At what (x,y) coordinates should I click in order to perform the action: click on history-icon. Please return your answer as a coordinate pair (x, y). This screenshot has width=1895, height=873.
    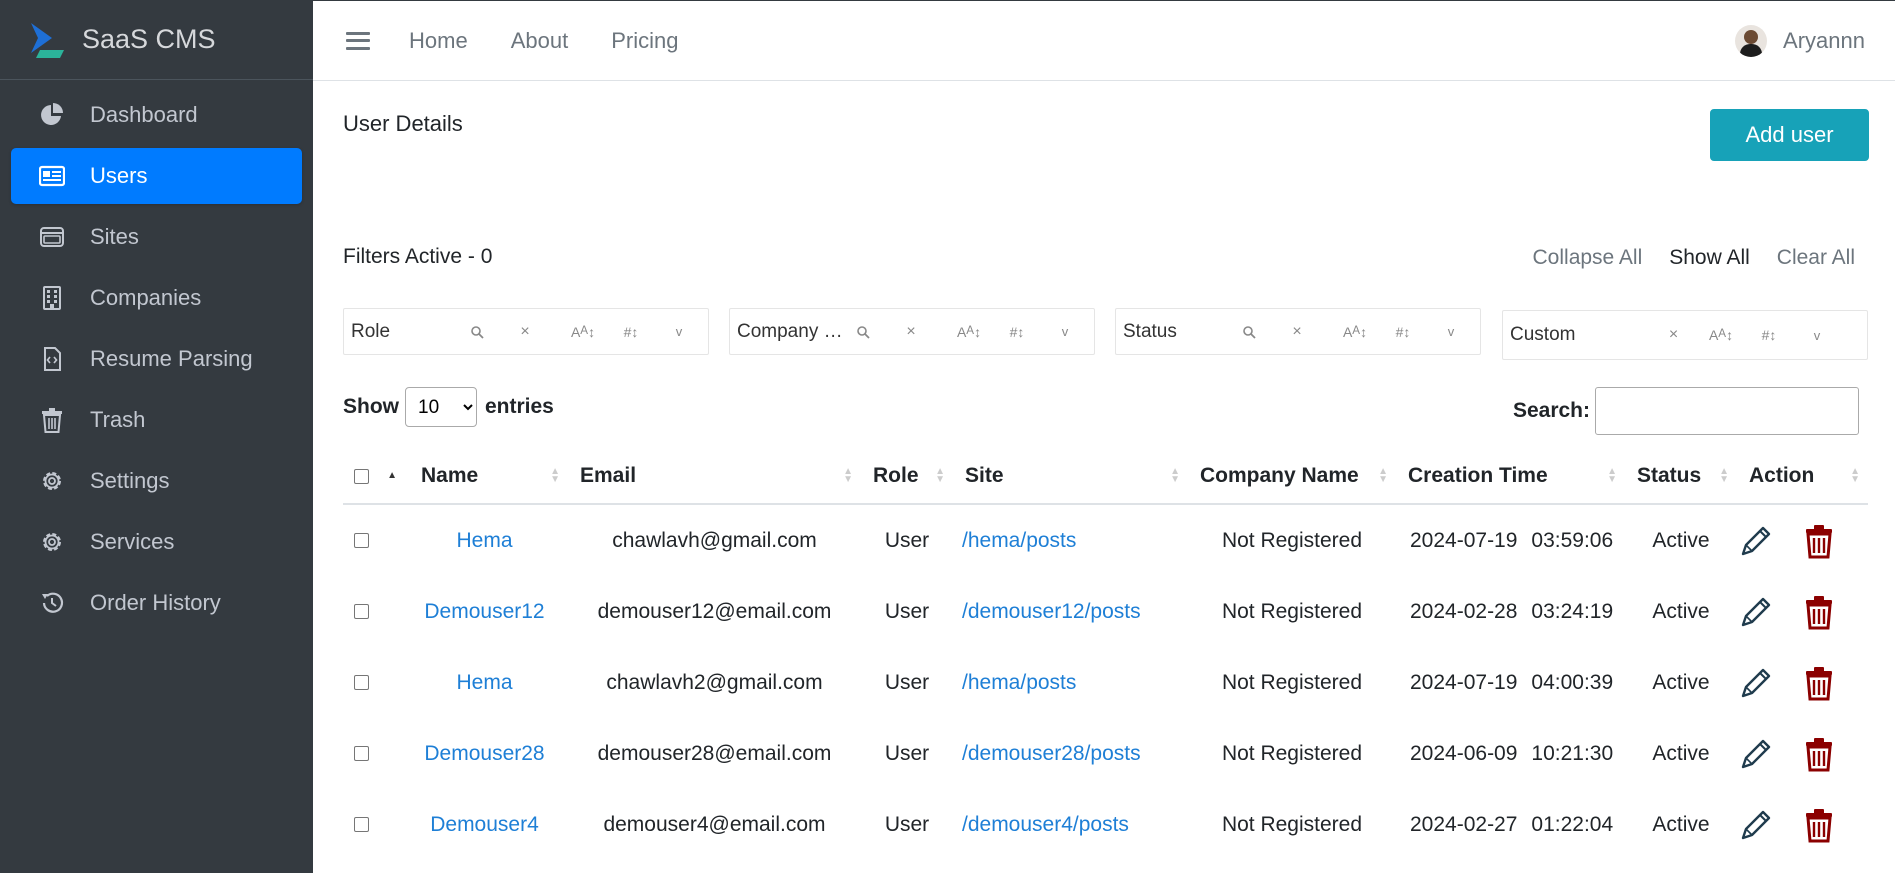
    Looking at the image, I should click on (52, 603).